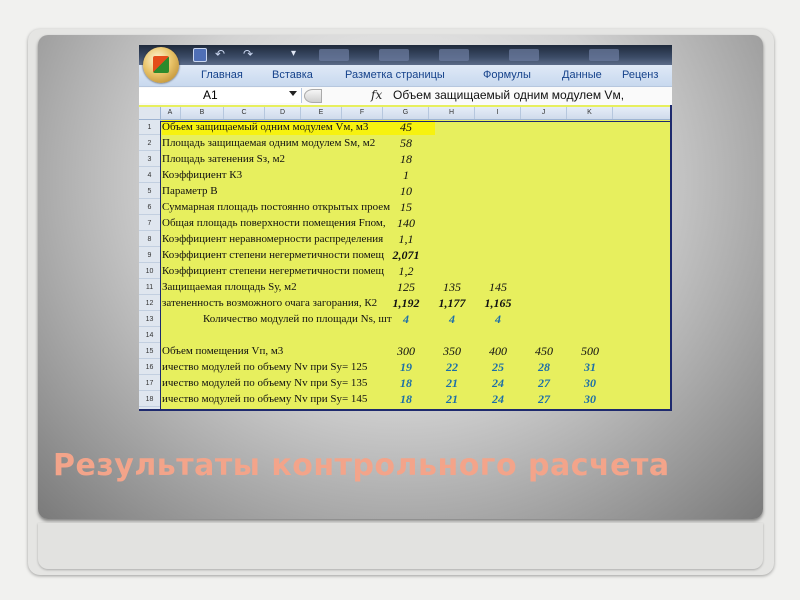  Describe the element at coordinates (220, 95) in the screenshot. I see `name-box: A1` at that location.